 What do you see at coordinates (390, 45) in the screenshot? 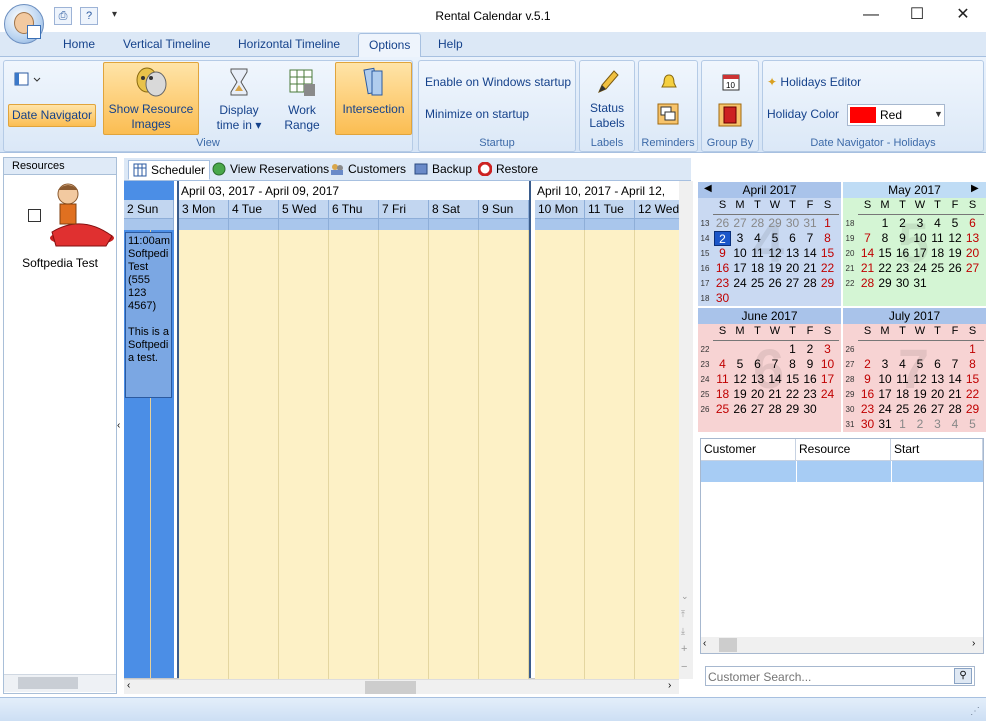
I see `tab-options: Options` at bounding box center [390, 45].